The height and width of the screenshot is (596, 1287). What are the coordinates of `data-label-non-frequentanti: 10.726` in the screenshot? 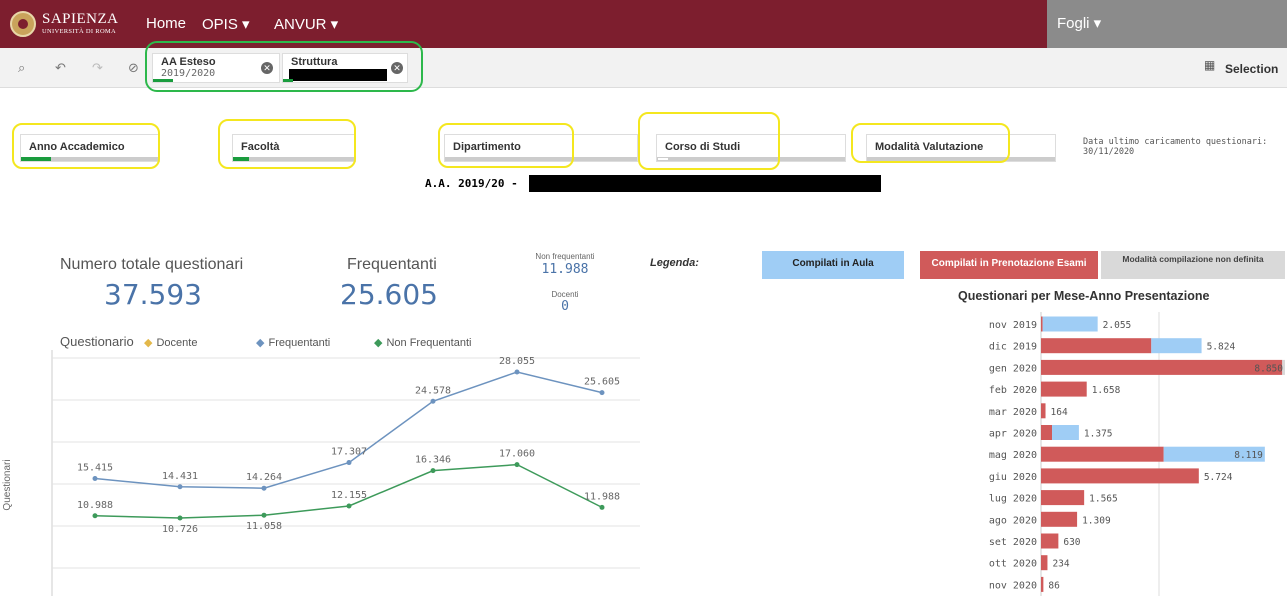 It's located at (180, 529).